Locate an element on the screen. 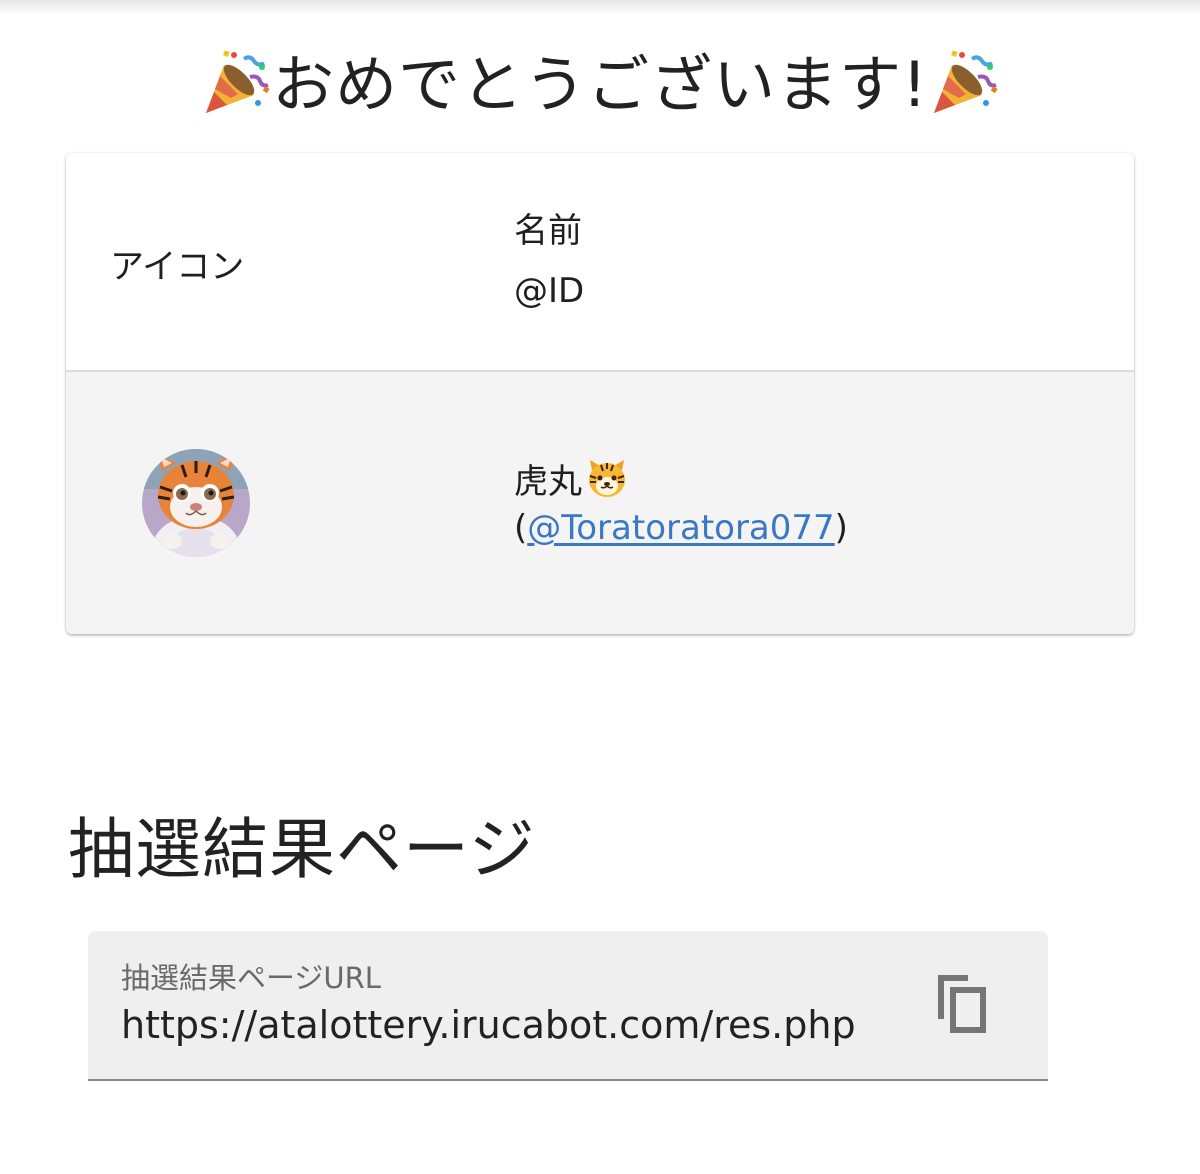 The height and width of the screenshot is (1174, 1200). column-header-icon: アイコン is located at coordinates (177, 267).